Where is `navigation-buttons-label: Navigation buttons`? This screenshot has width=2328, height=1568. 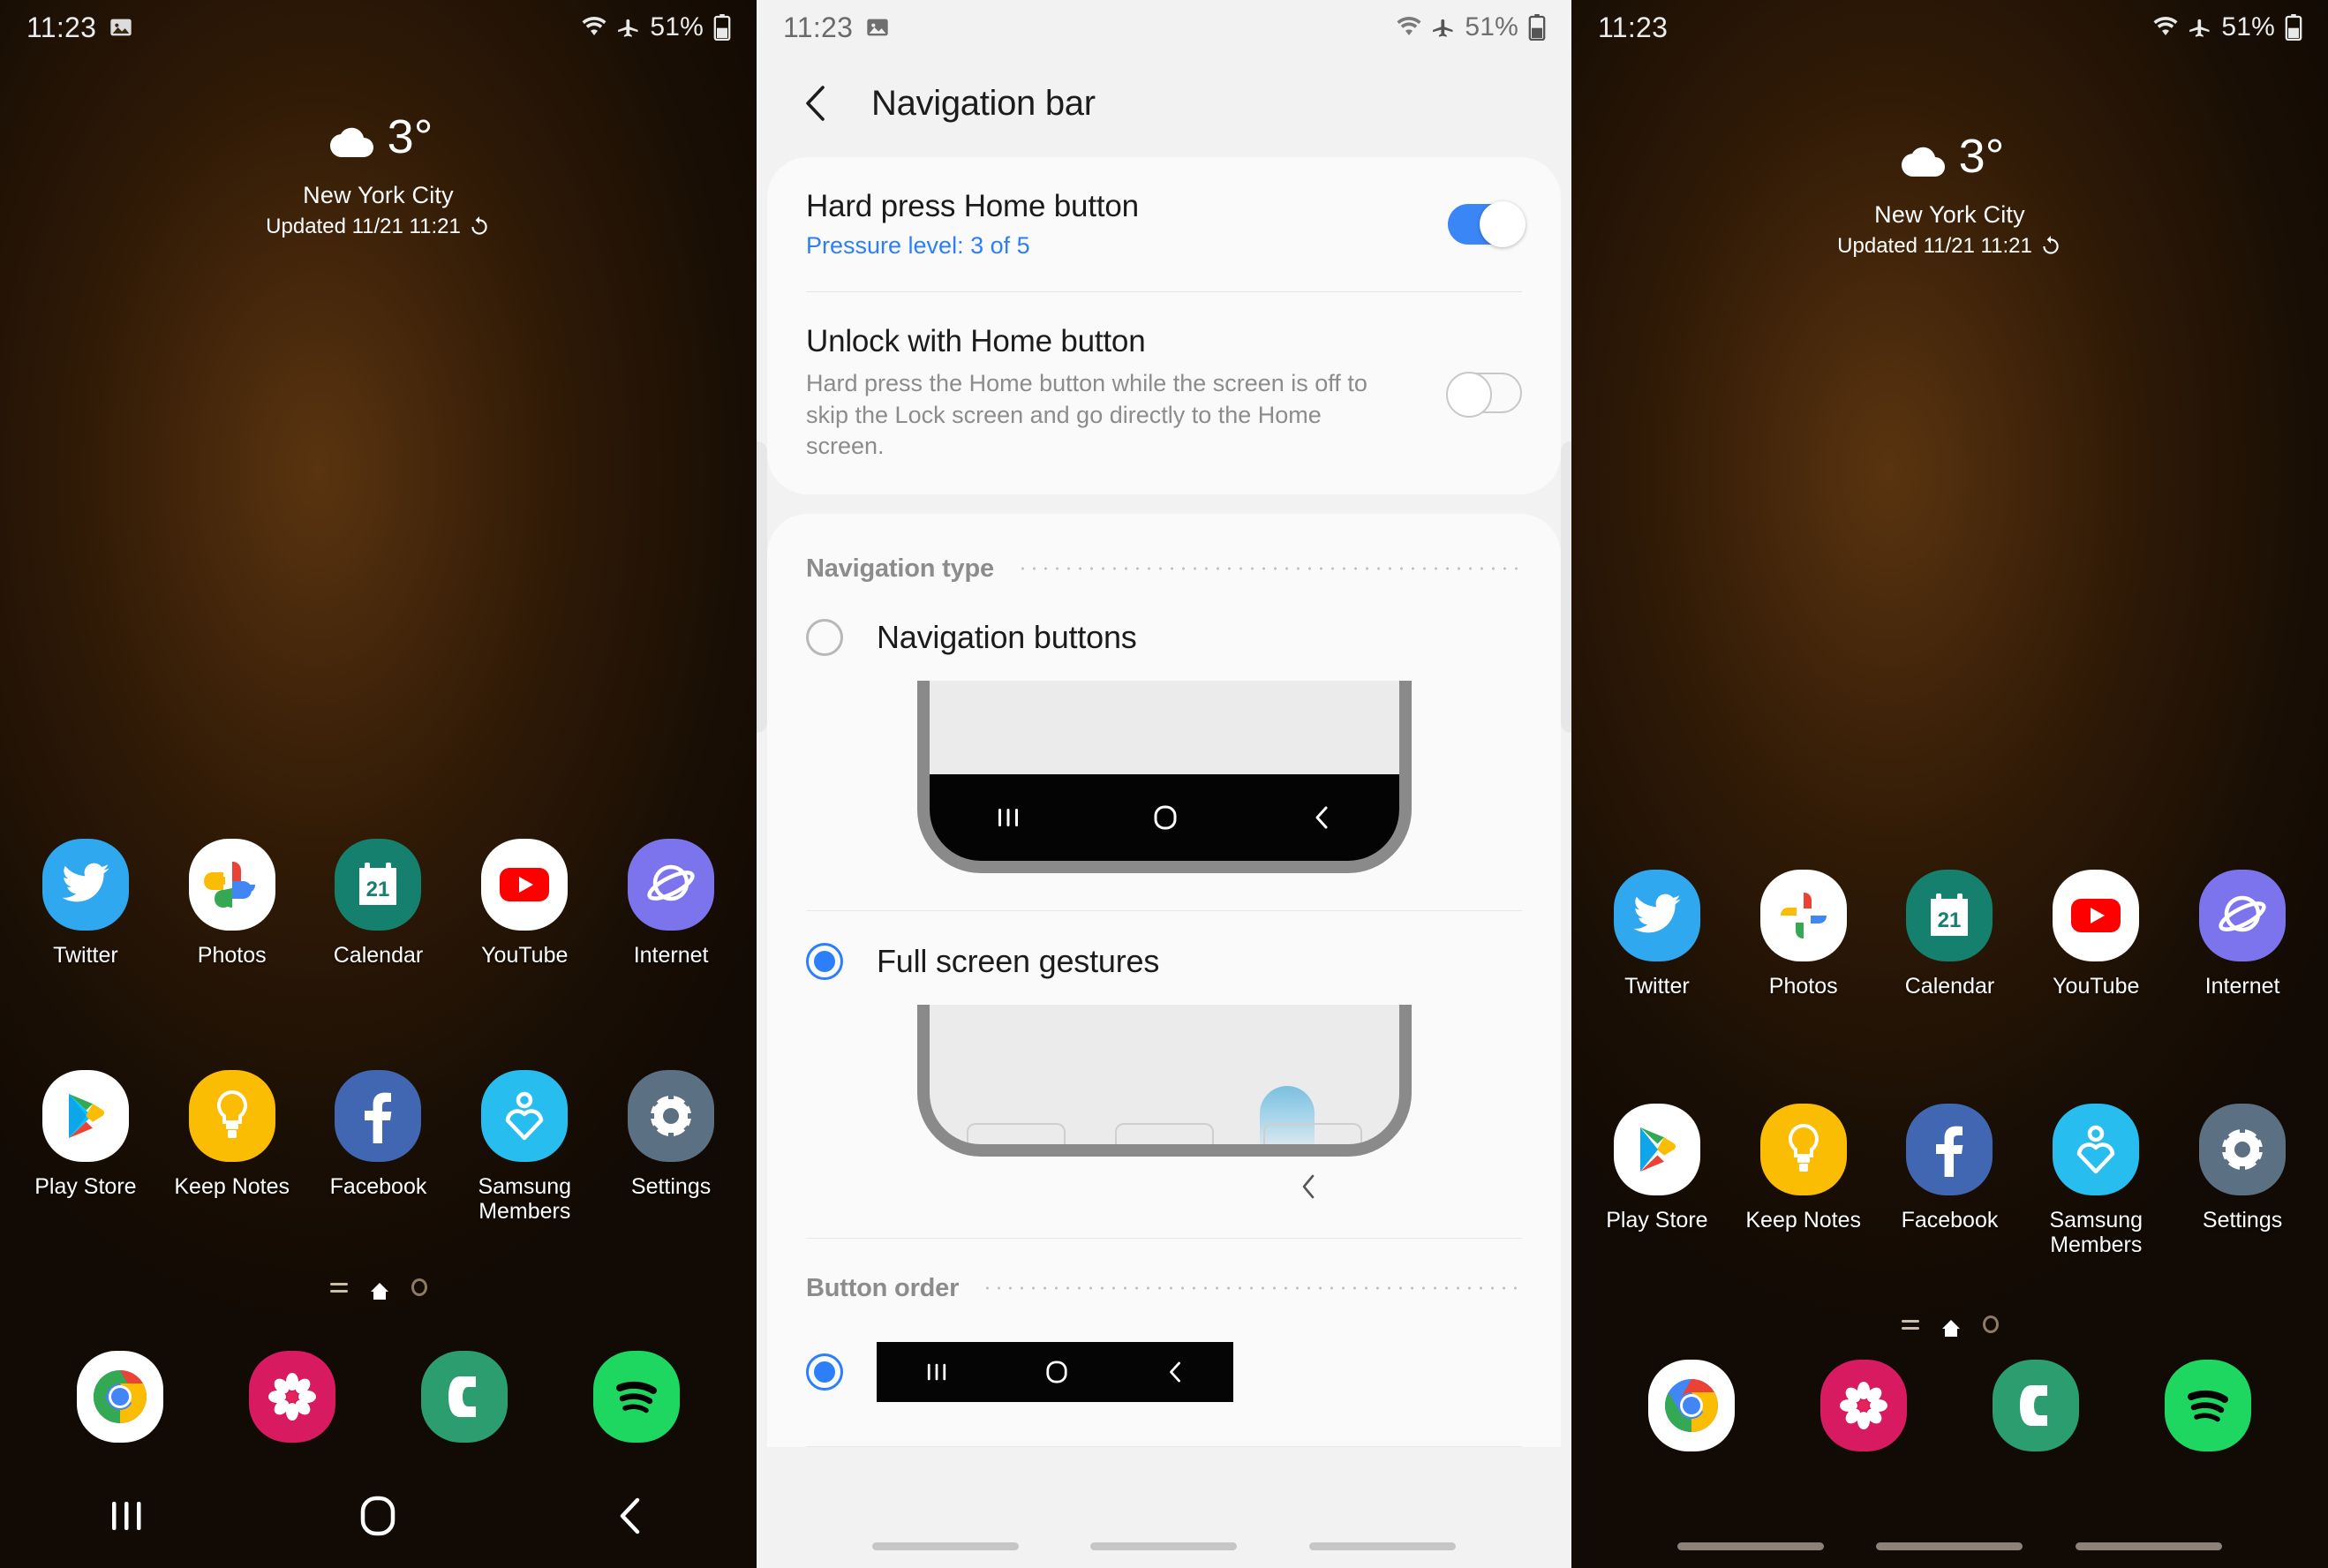 navigation-buttons-label: Navigation buttons is located at coordinates (1007, 636).